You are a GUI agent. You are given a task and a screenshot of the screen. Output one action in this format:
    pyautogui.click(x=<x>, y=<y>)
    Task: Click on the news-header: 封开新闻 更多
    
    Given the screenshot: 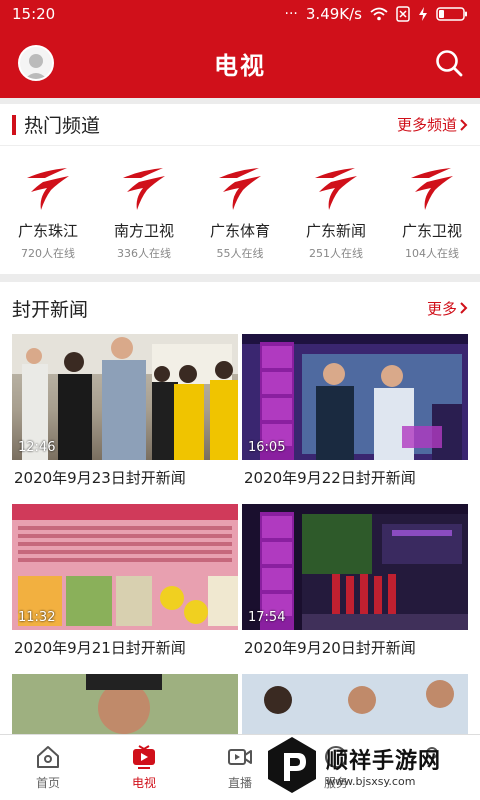 What is the action you would take?
    pyautogui.click(x=240, y=308)
    